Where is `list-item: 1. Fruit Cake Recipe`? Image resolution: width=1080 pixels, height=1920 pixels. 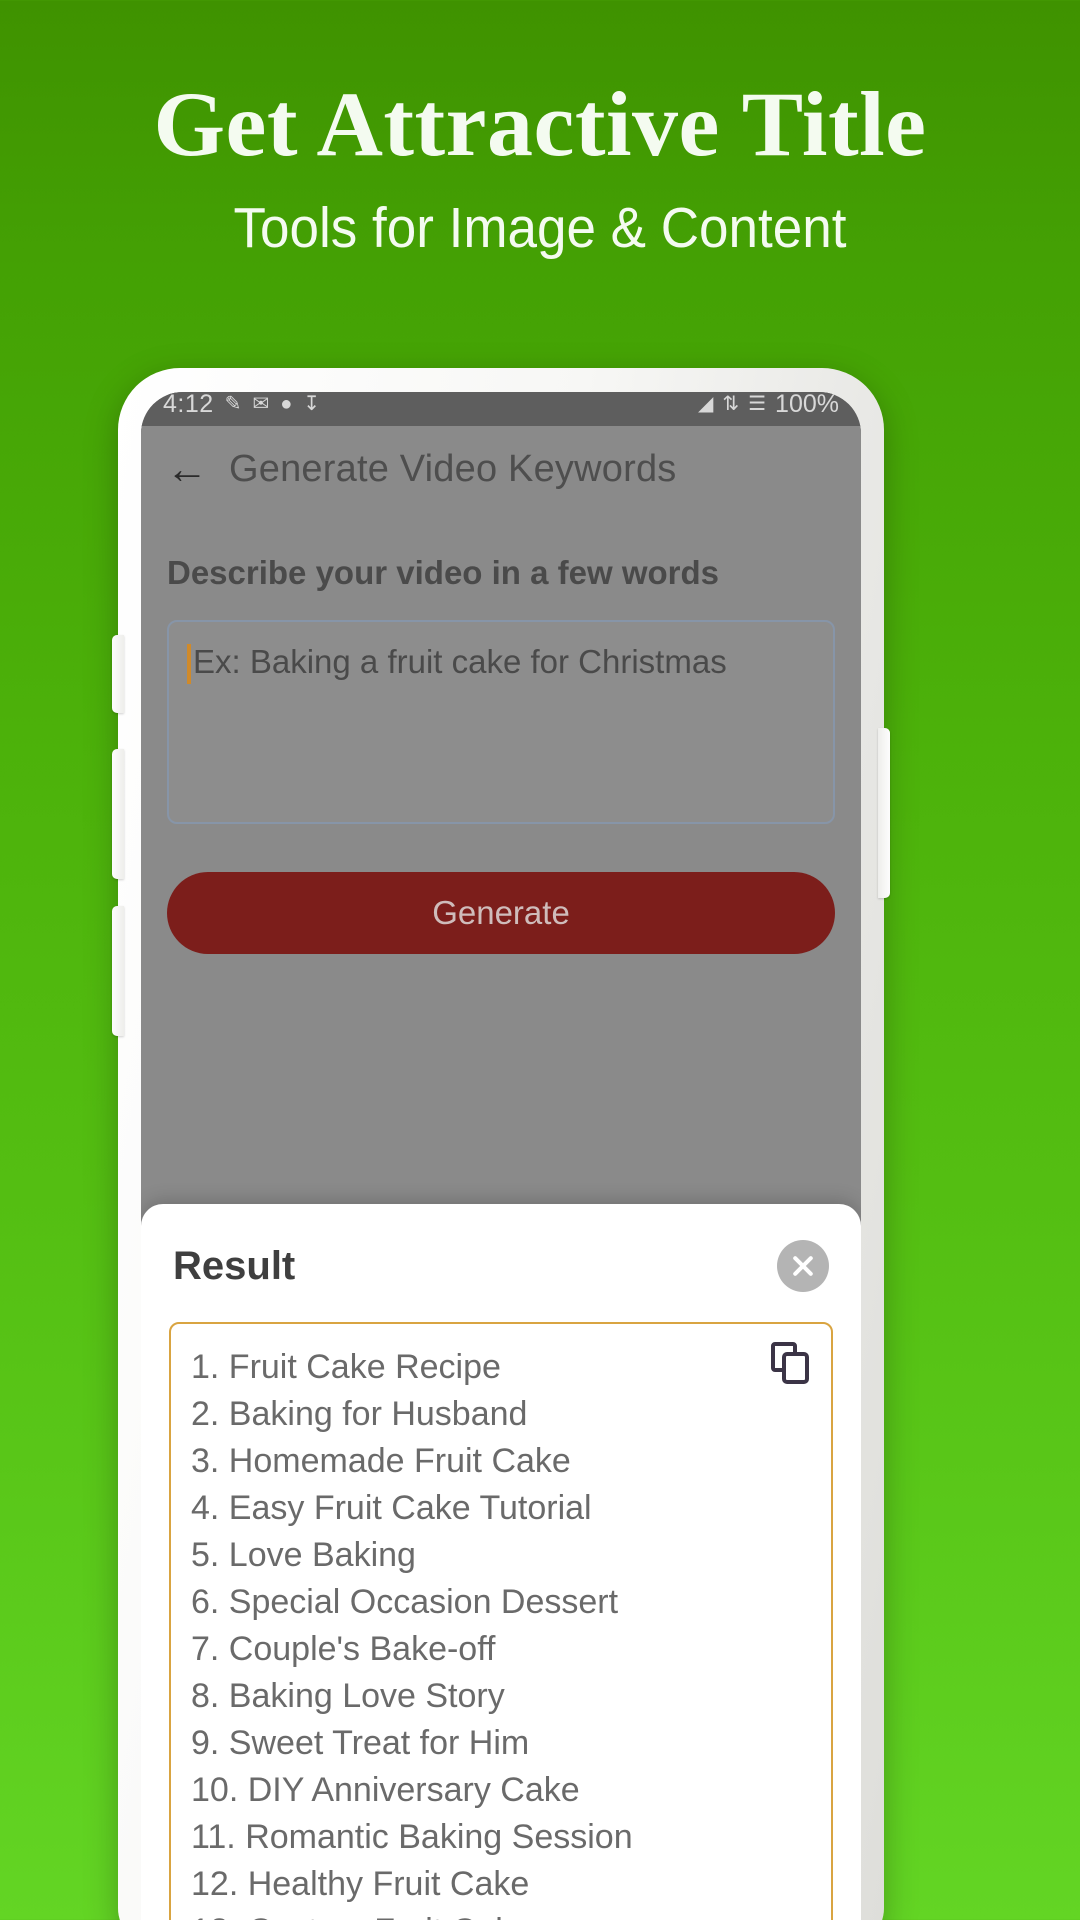 list-item: 1. Fruit Cake Recipe is located at coordinates (346, 1367).